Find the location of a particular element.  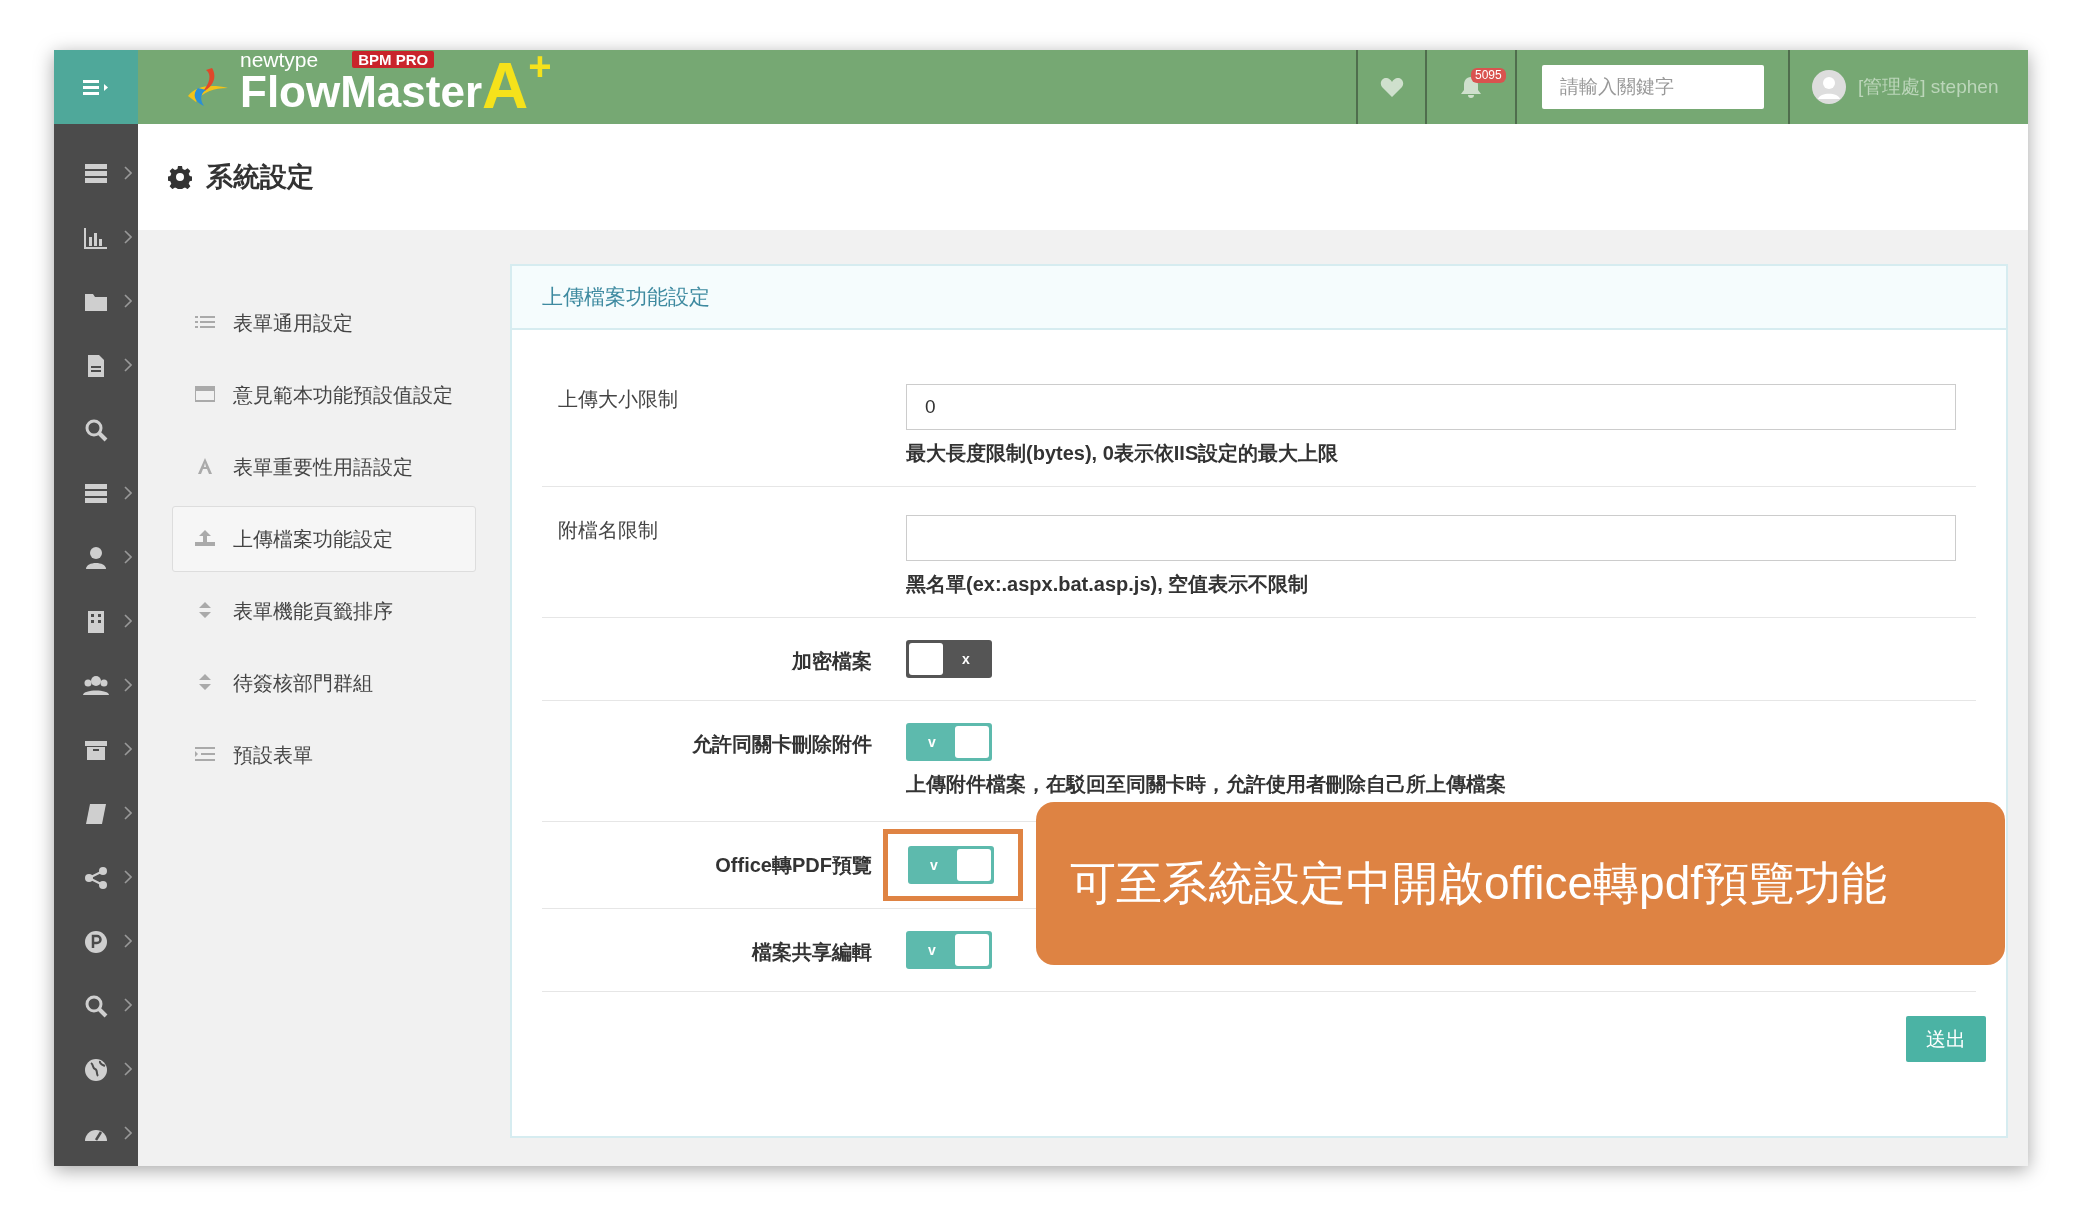

settings-menu-item: 表單機能頁籤排序 is located at coordinates (324, 611).